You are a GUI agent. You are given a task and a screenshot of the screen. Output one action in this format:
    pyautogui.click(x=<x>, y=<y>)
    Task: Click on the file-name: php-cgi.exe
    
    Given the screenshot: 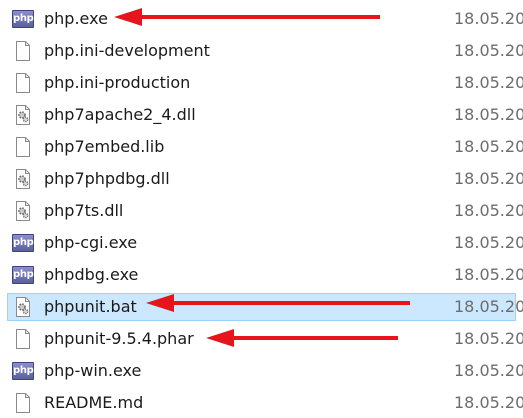 What is the action you would take?
    pyautogui.click(x=91, y=242)
    